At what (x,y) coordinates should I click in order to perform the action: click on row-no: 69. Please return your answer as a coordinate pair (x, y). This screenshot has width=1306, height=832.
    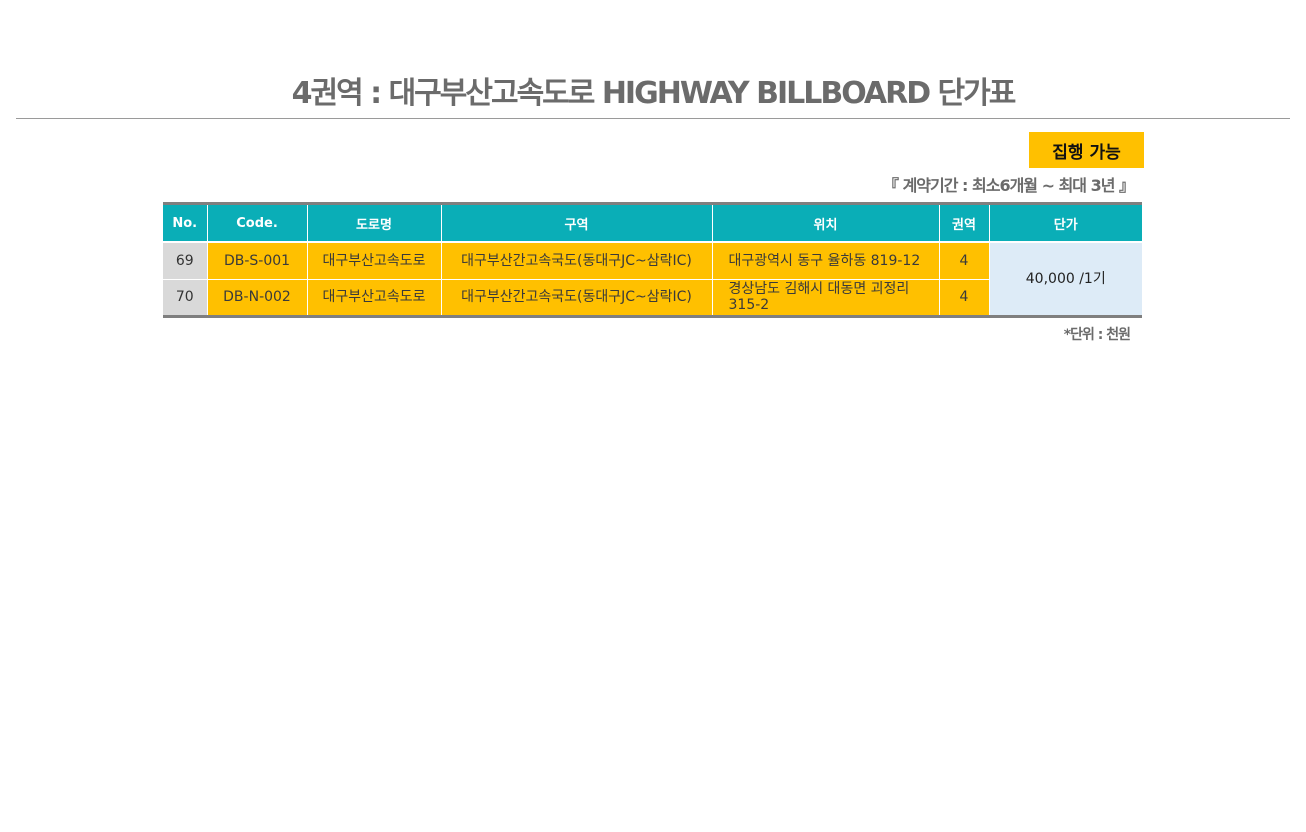
    Looking at the image, I should click on (185, 260).